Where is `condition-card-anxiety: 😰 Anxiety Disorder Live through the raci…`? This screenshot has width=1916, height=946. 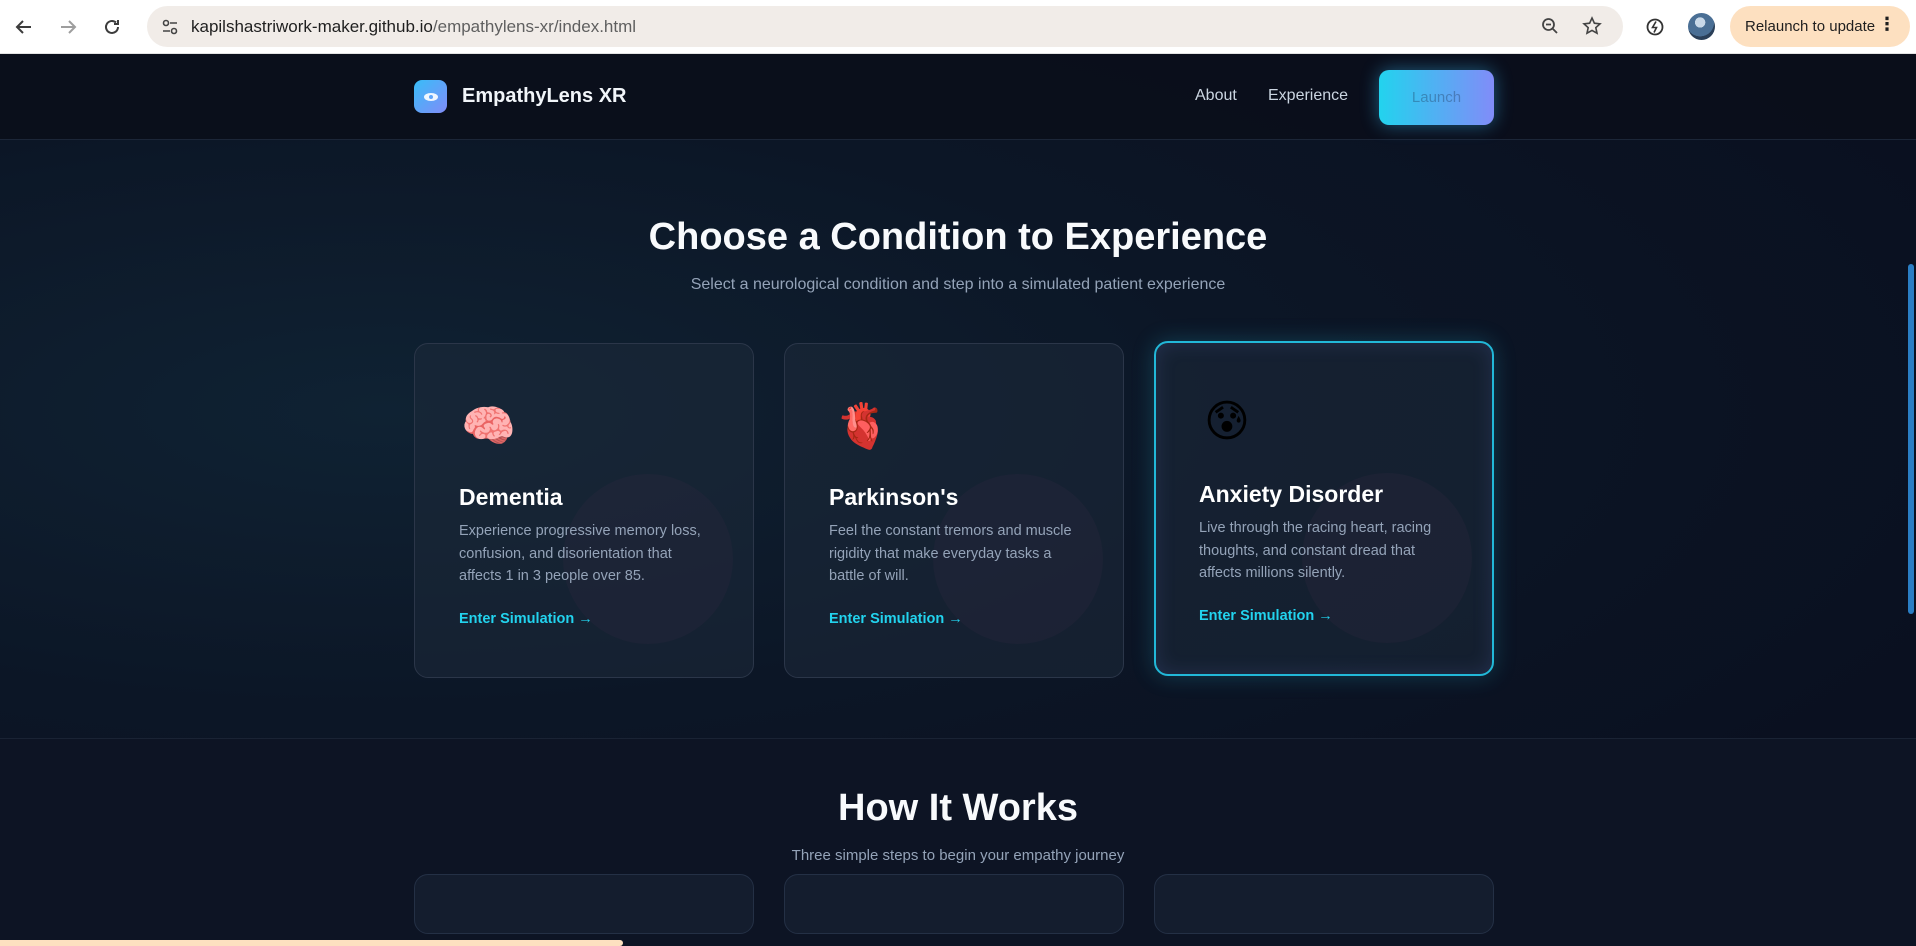 condition-card-anxiety: 😰 Anxiety Disorder Live through the raci… is located at coordinates (1324, 508).